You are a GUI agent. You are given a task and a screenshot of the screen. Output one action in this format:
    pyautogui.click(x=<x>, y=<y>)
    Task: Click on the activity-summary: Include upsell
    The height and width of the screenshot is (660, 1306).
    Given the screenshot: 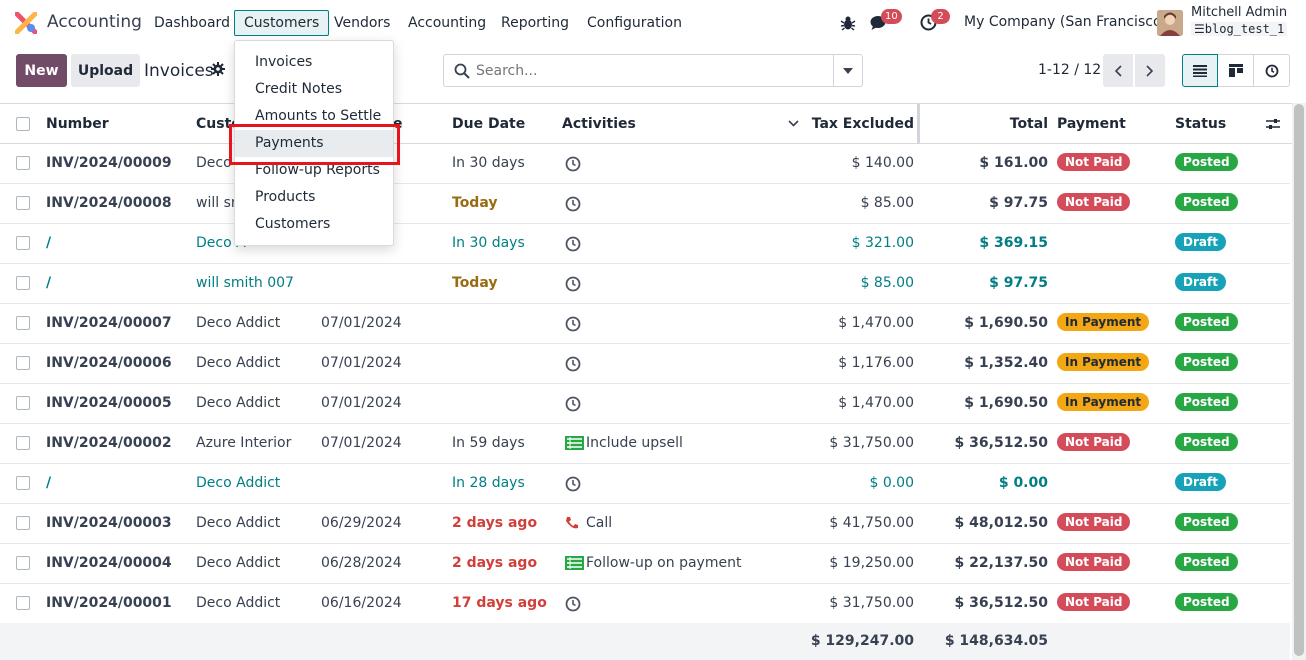 What is the action you would take?
    pyautogui.click(x=634, y=443)
    